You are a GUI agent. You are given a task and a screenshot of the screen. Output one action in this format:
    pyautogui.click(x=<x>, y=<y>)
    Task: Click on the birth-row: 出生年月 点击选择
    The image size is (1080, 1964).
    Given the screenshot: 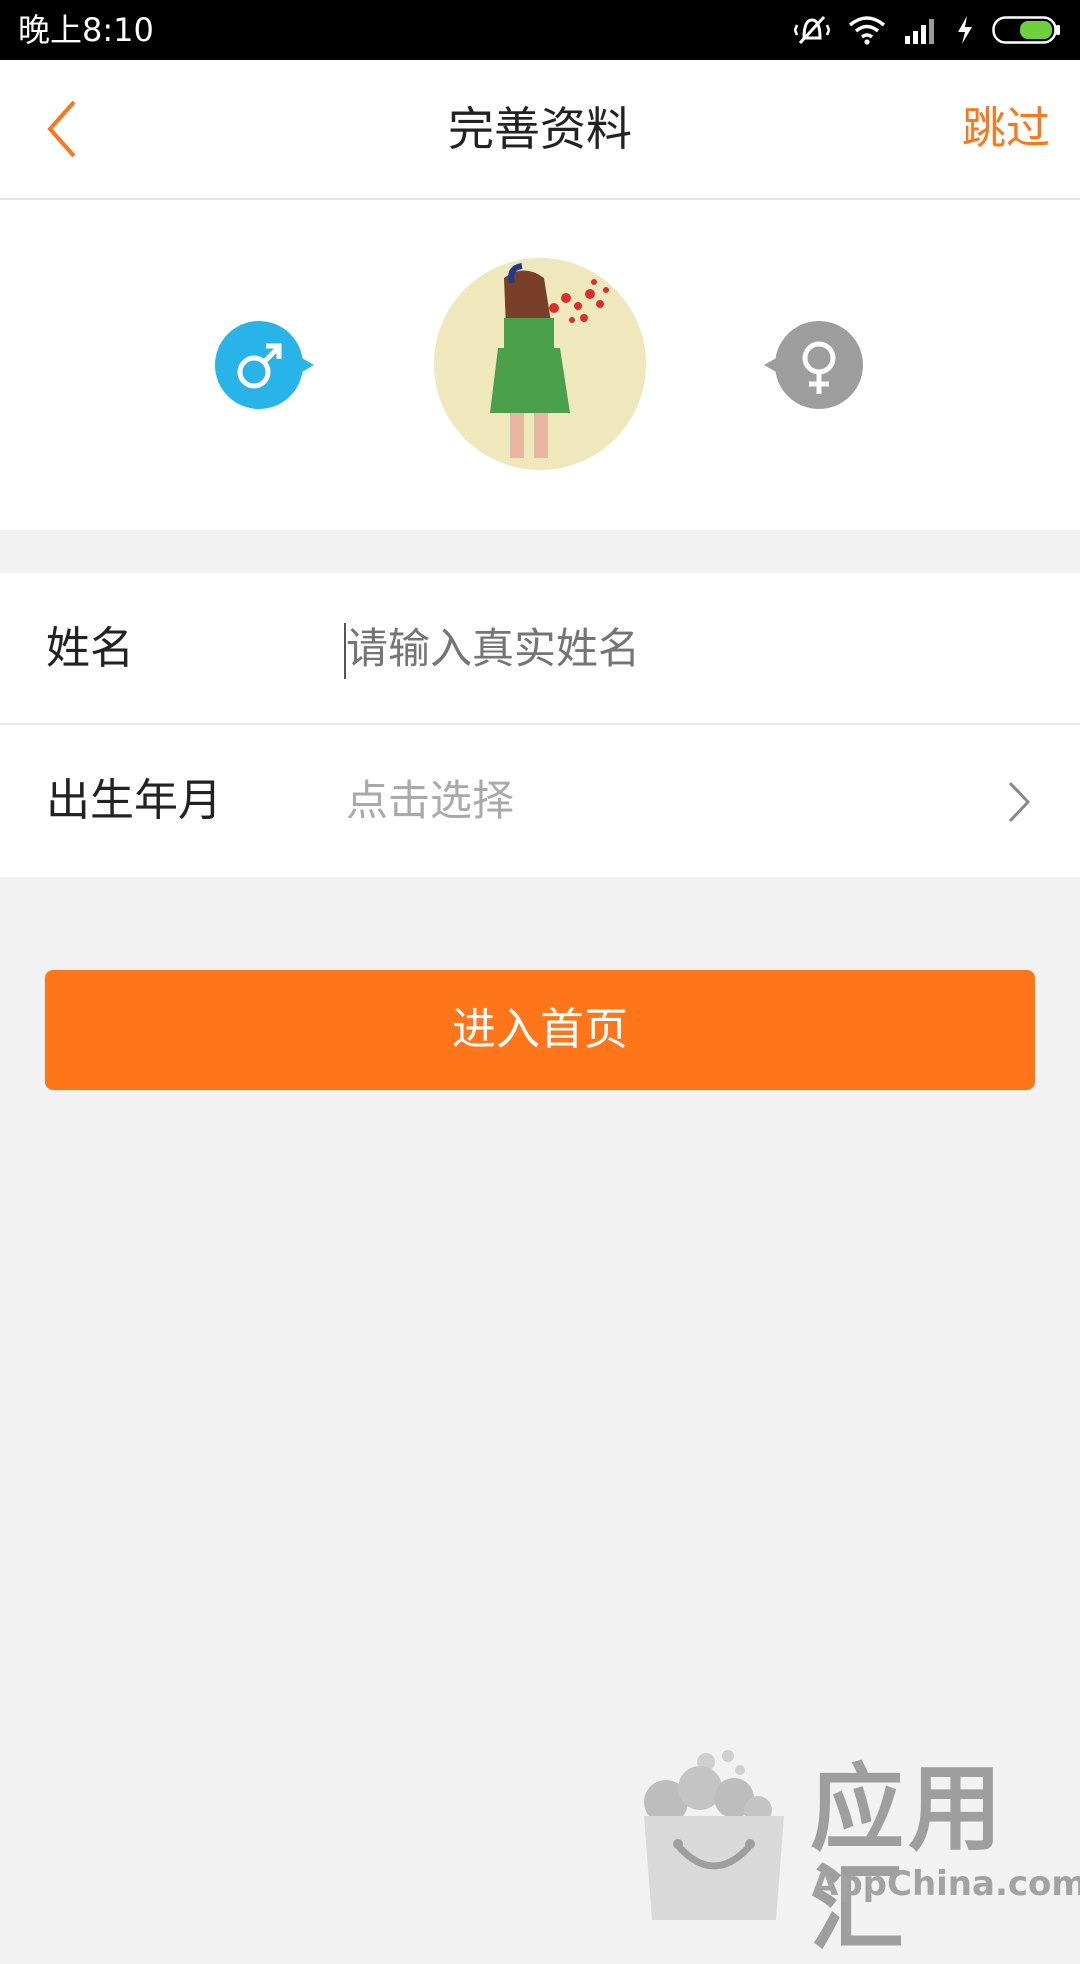 What is the action you would take?
    pyautogui.click(x=540, y=801)
    